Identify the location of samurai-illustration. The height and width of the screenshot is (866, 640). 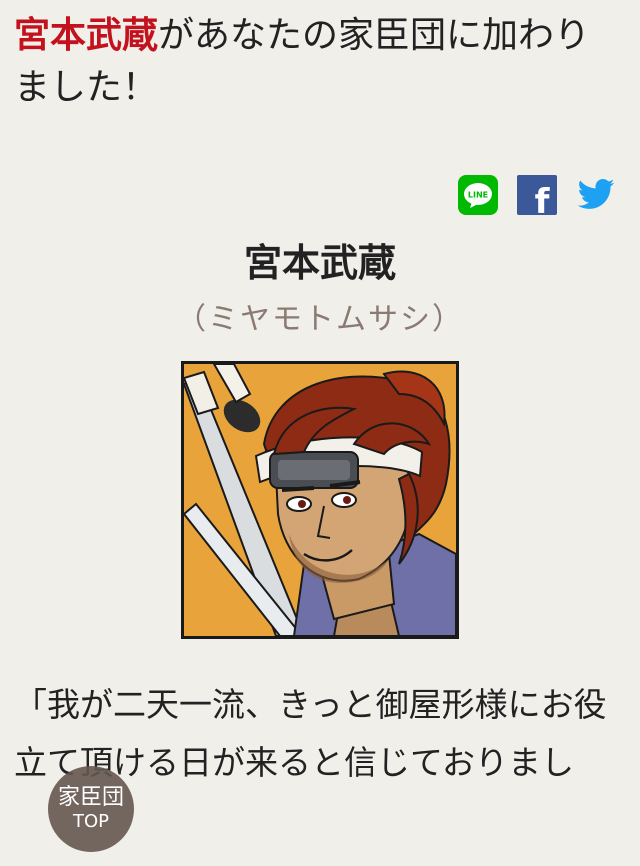
(320, 500).